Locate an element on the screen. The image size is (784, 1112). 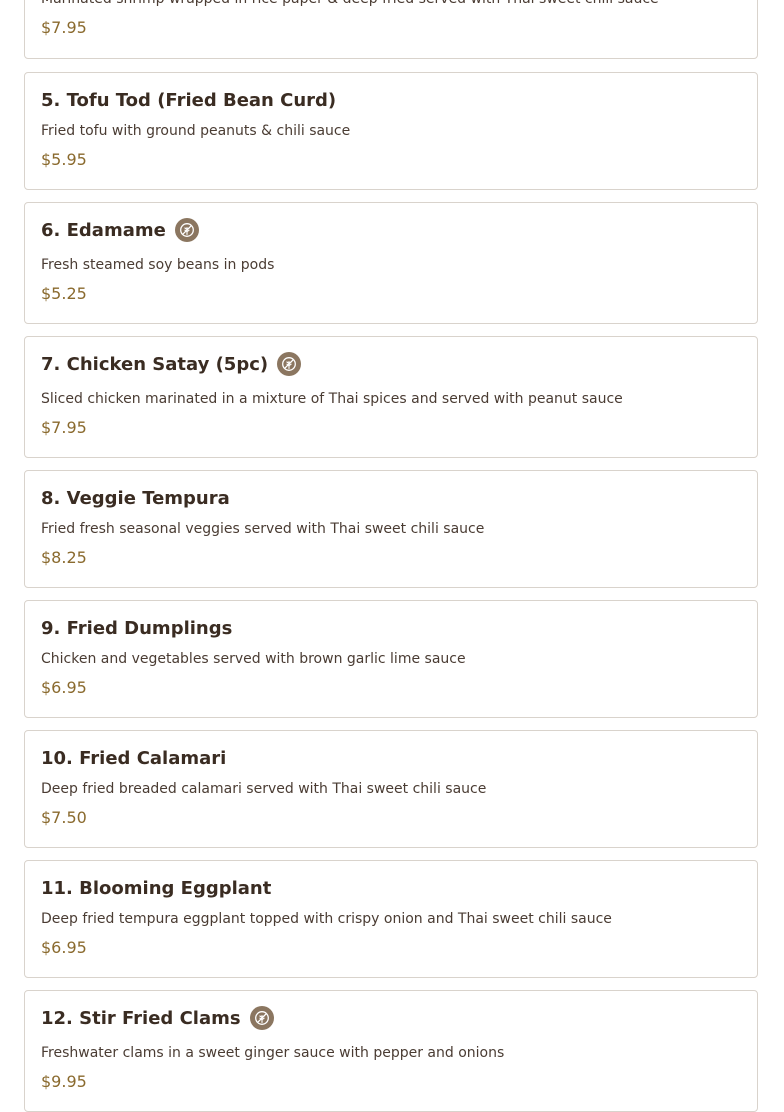
menu-item-title-row: 6. Edamame is located at coordinates (391, 230).